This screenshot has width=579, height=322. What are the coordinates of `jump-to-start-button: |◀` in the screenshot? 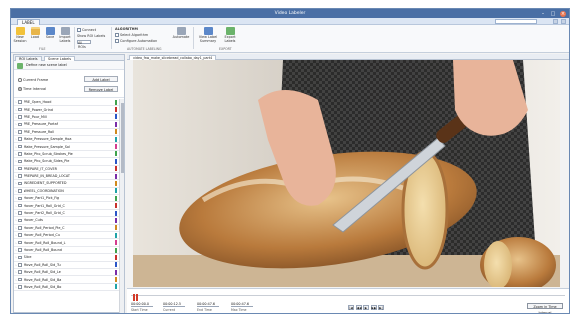 It's located at (351, 307).